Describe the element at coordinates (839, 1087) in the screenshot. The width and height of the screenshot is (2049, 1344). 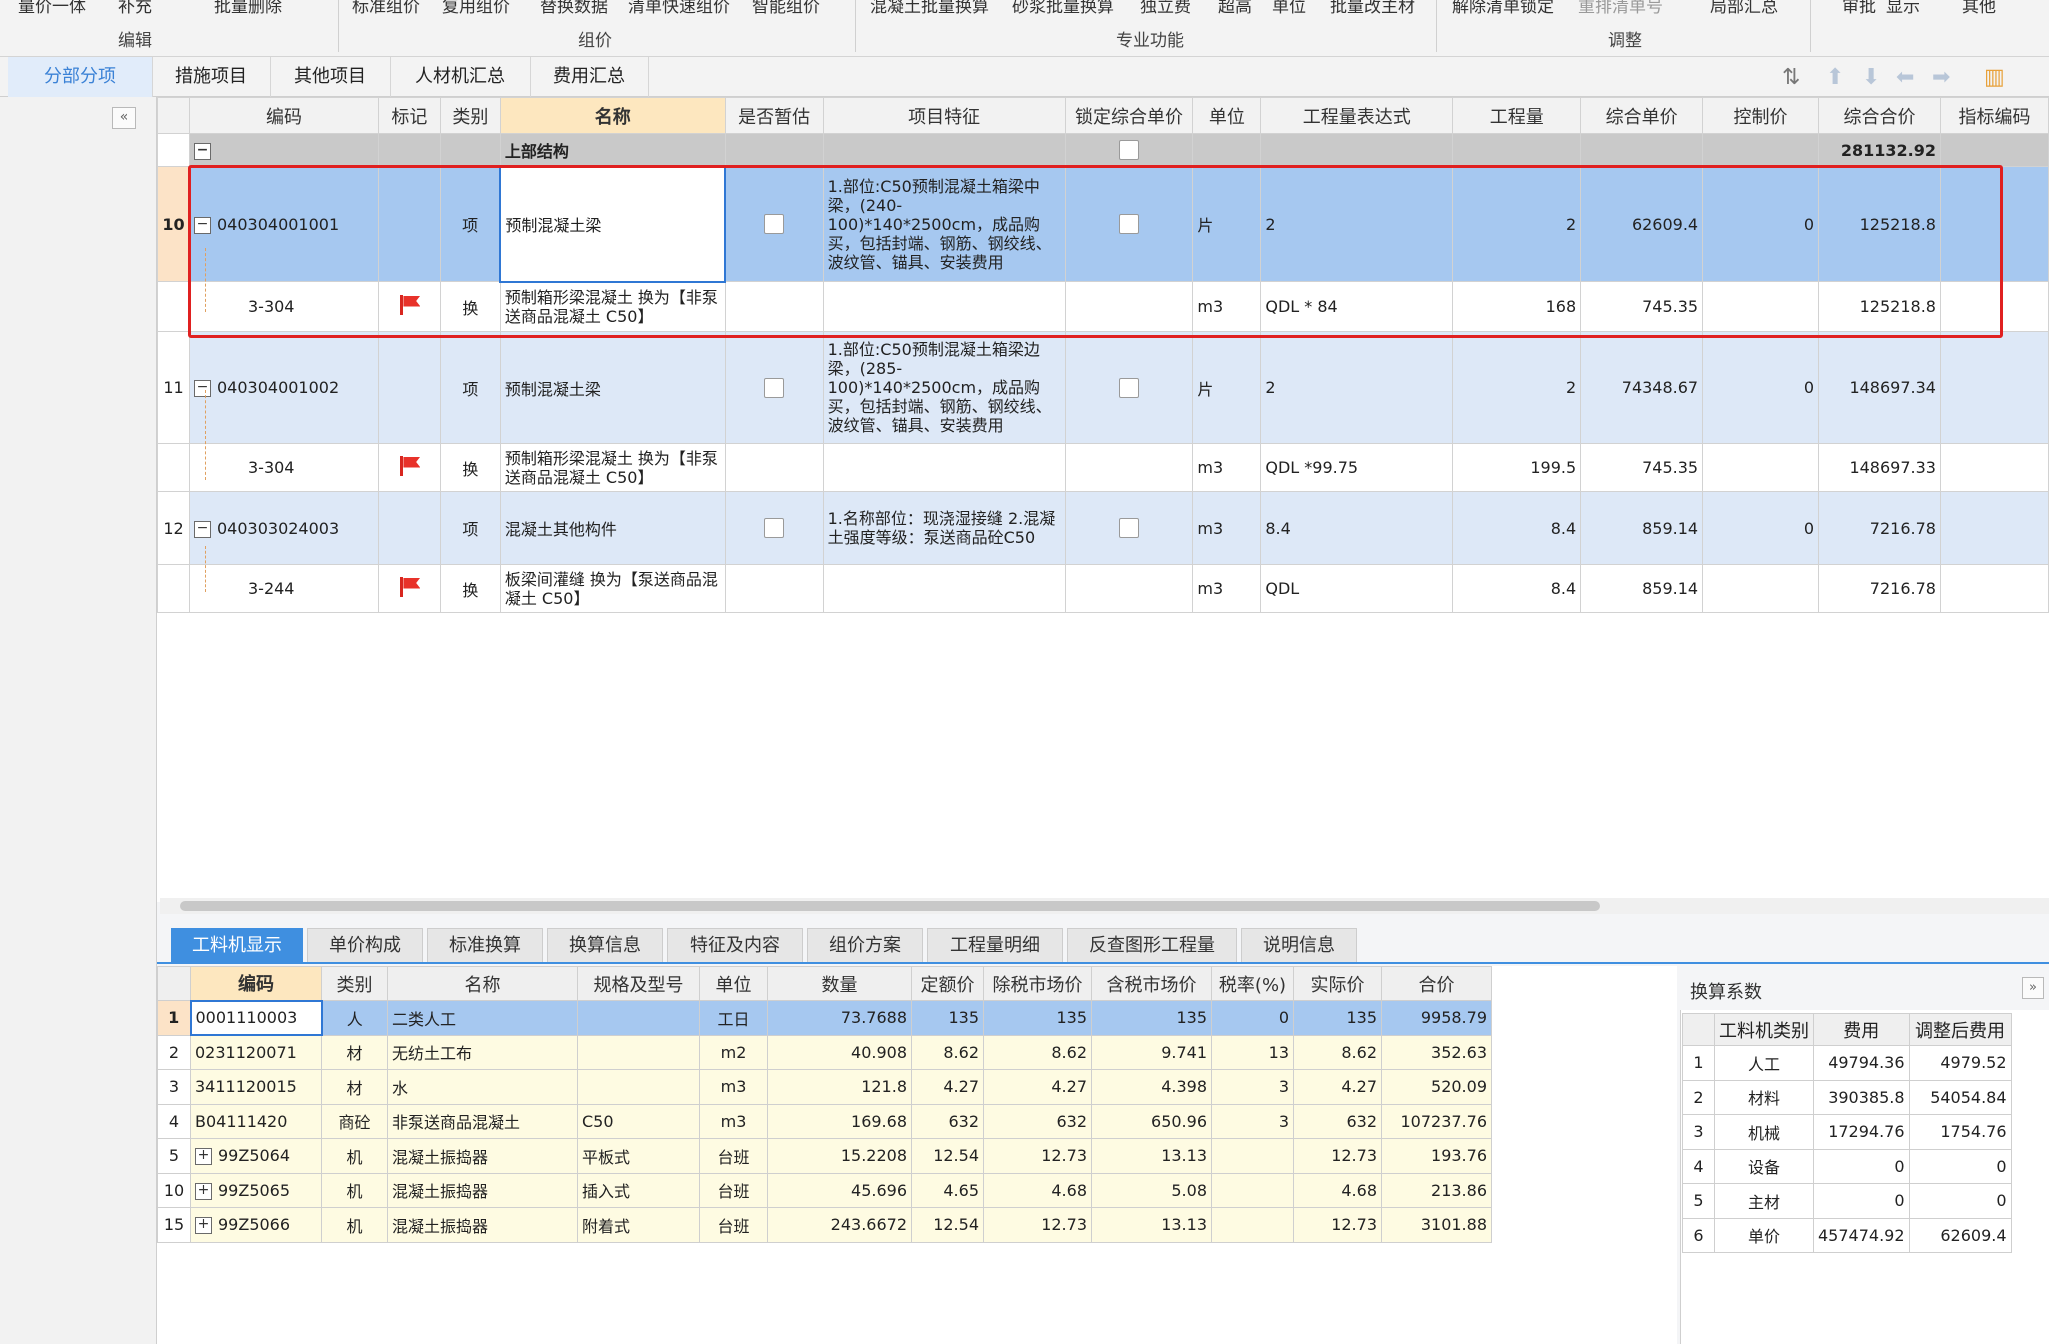
I see `res-qty: 121.8` at that location.